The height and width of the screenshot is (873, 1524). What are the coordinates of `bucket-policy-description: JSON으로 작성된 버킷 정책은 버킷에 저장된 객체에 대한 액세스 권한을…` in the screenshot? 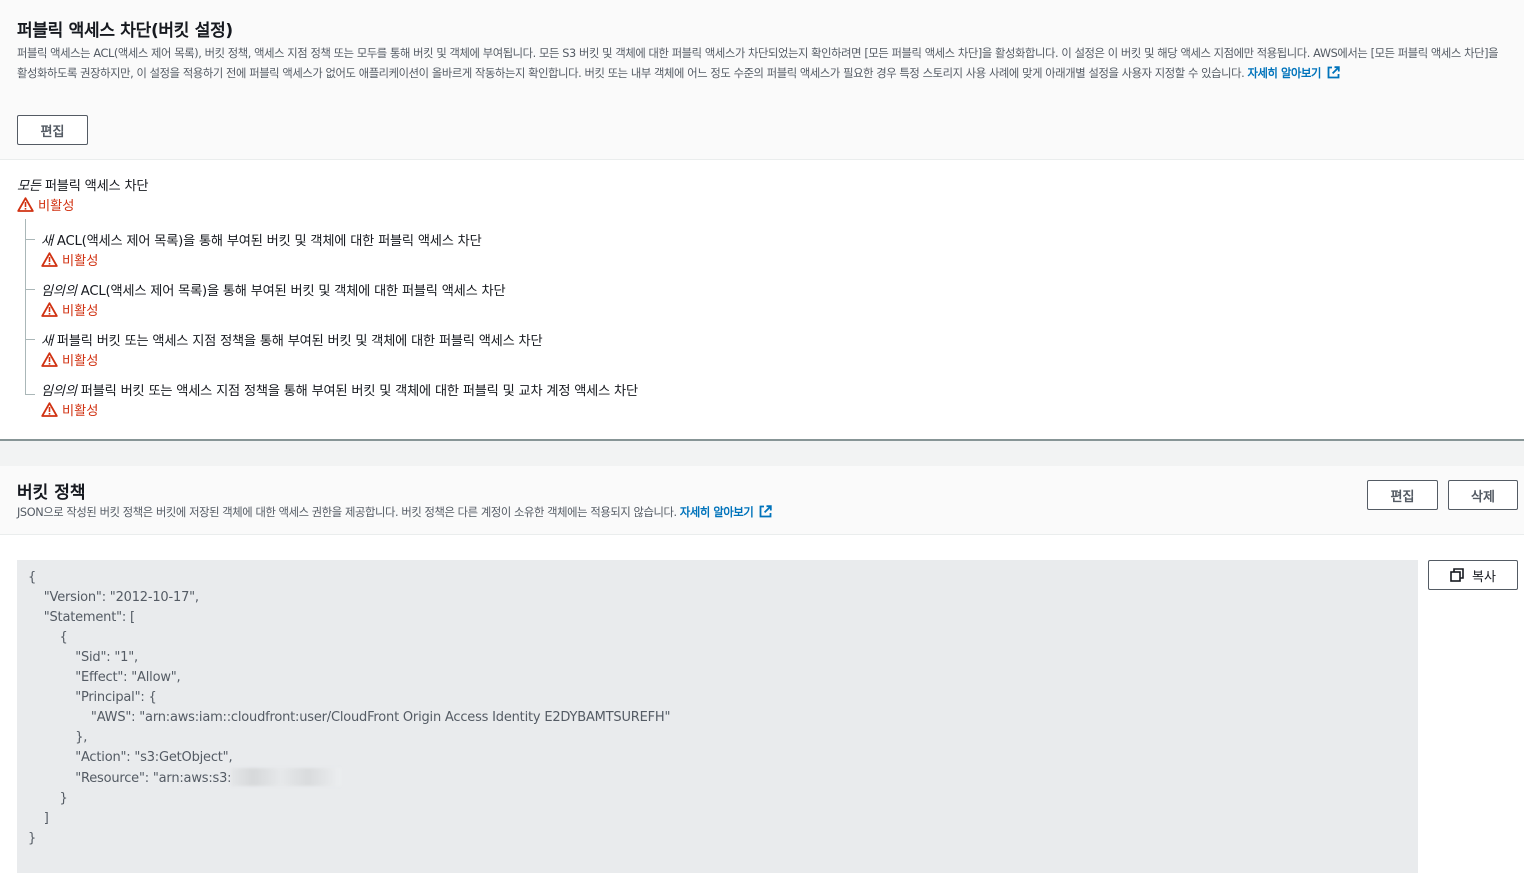 It's located at (395, 512).